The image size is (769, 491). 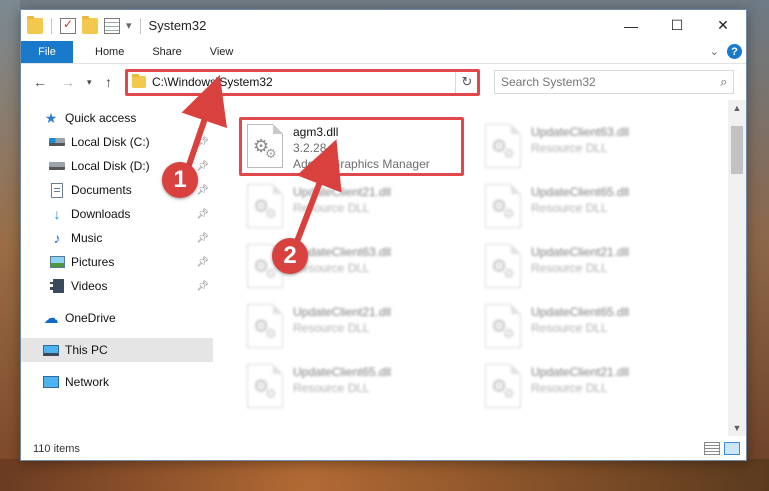 I want to click on quick-access-toolbar: ▾ System32, so click(x=114, y=24).